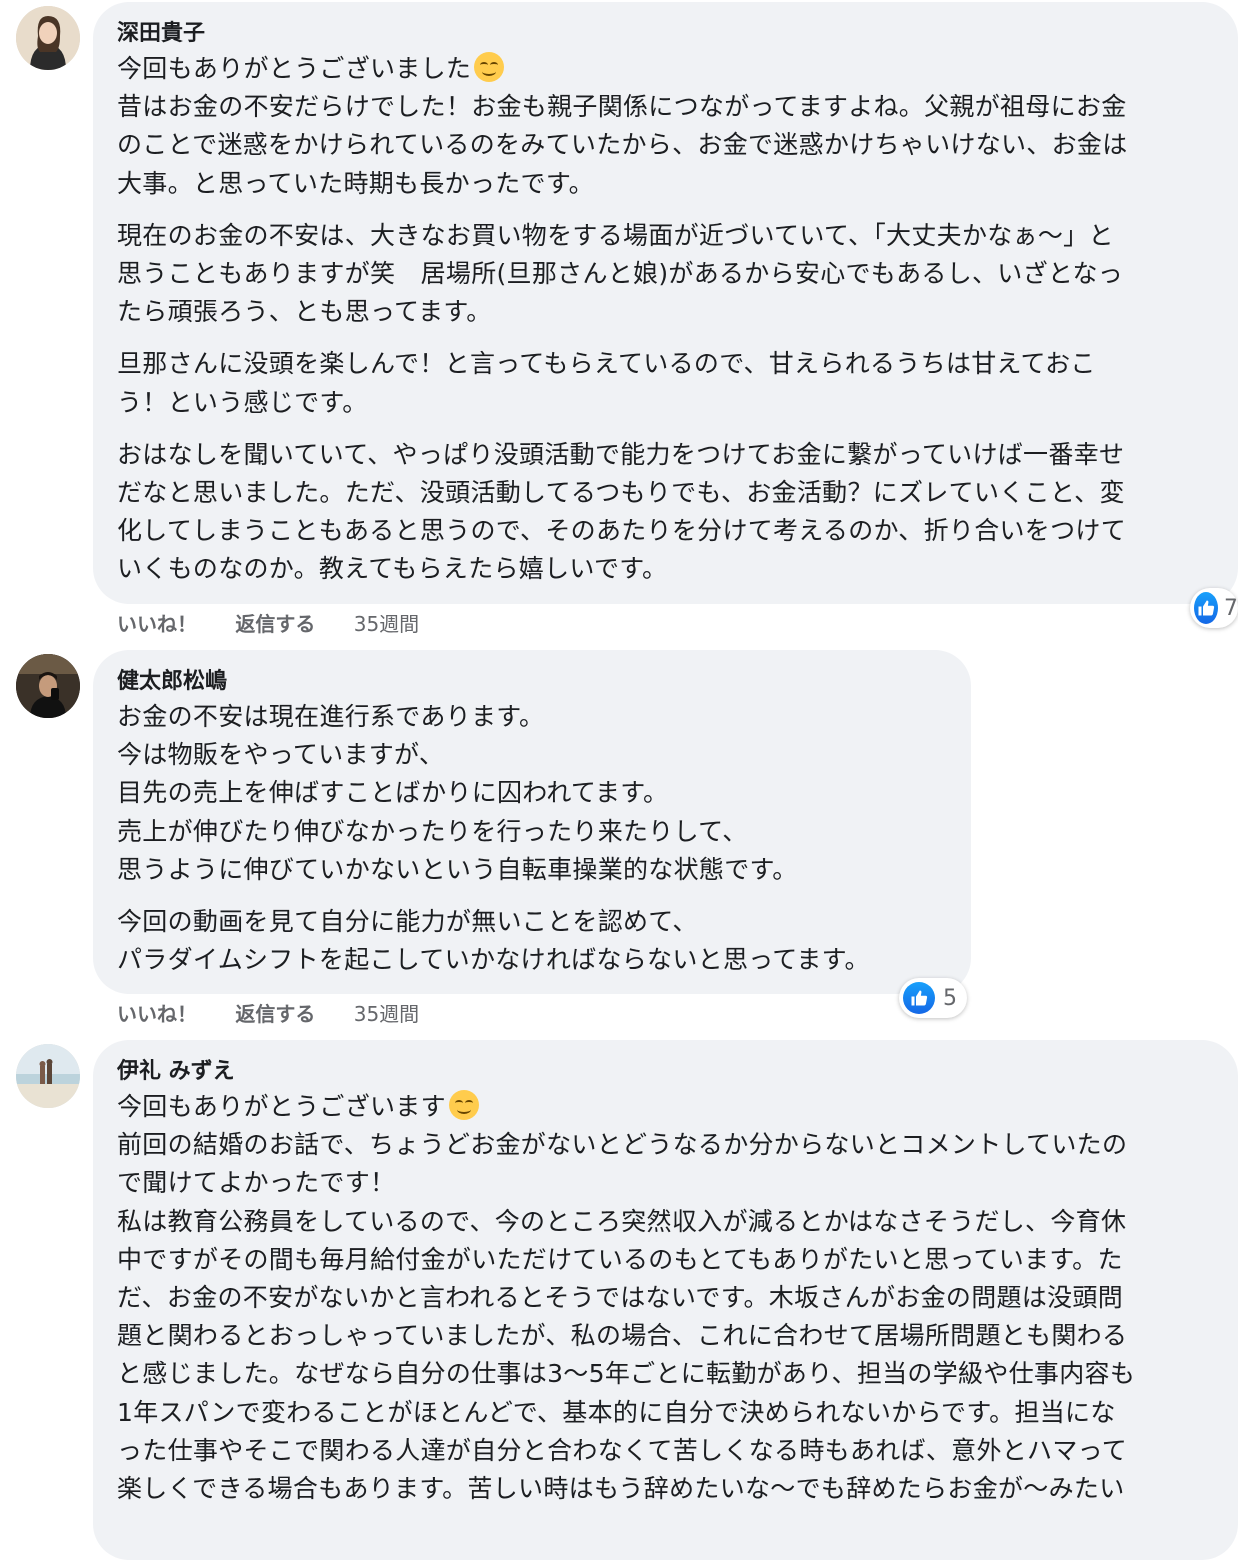  Describe the element at coordinates (493, 960) in the screenshot. I see `comment-line: パラダイムシフトを起こしていかなければならないと思ってます。` at that location.